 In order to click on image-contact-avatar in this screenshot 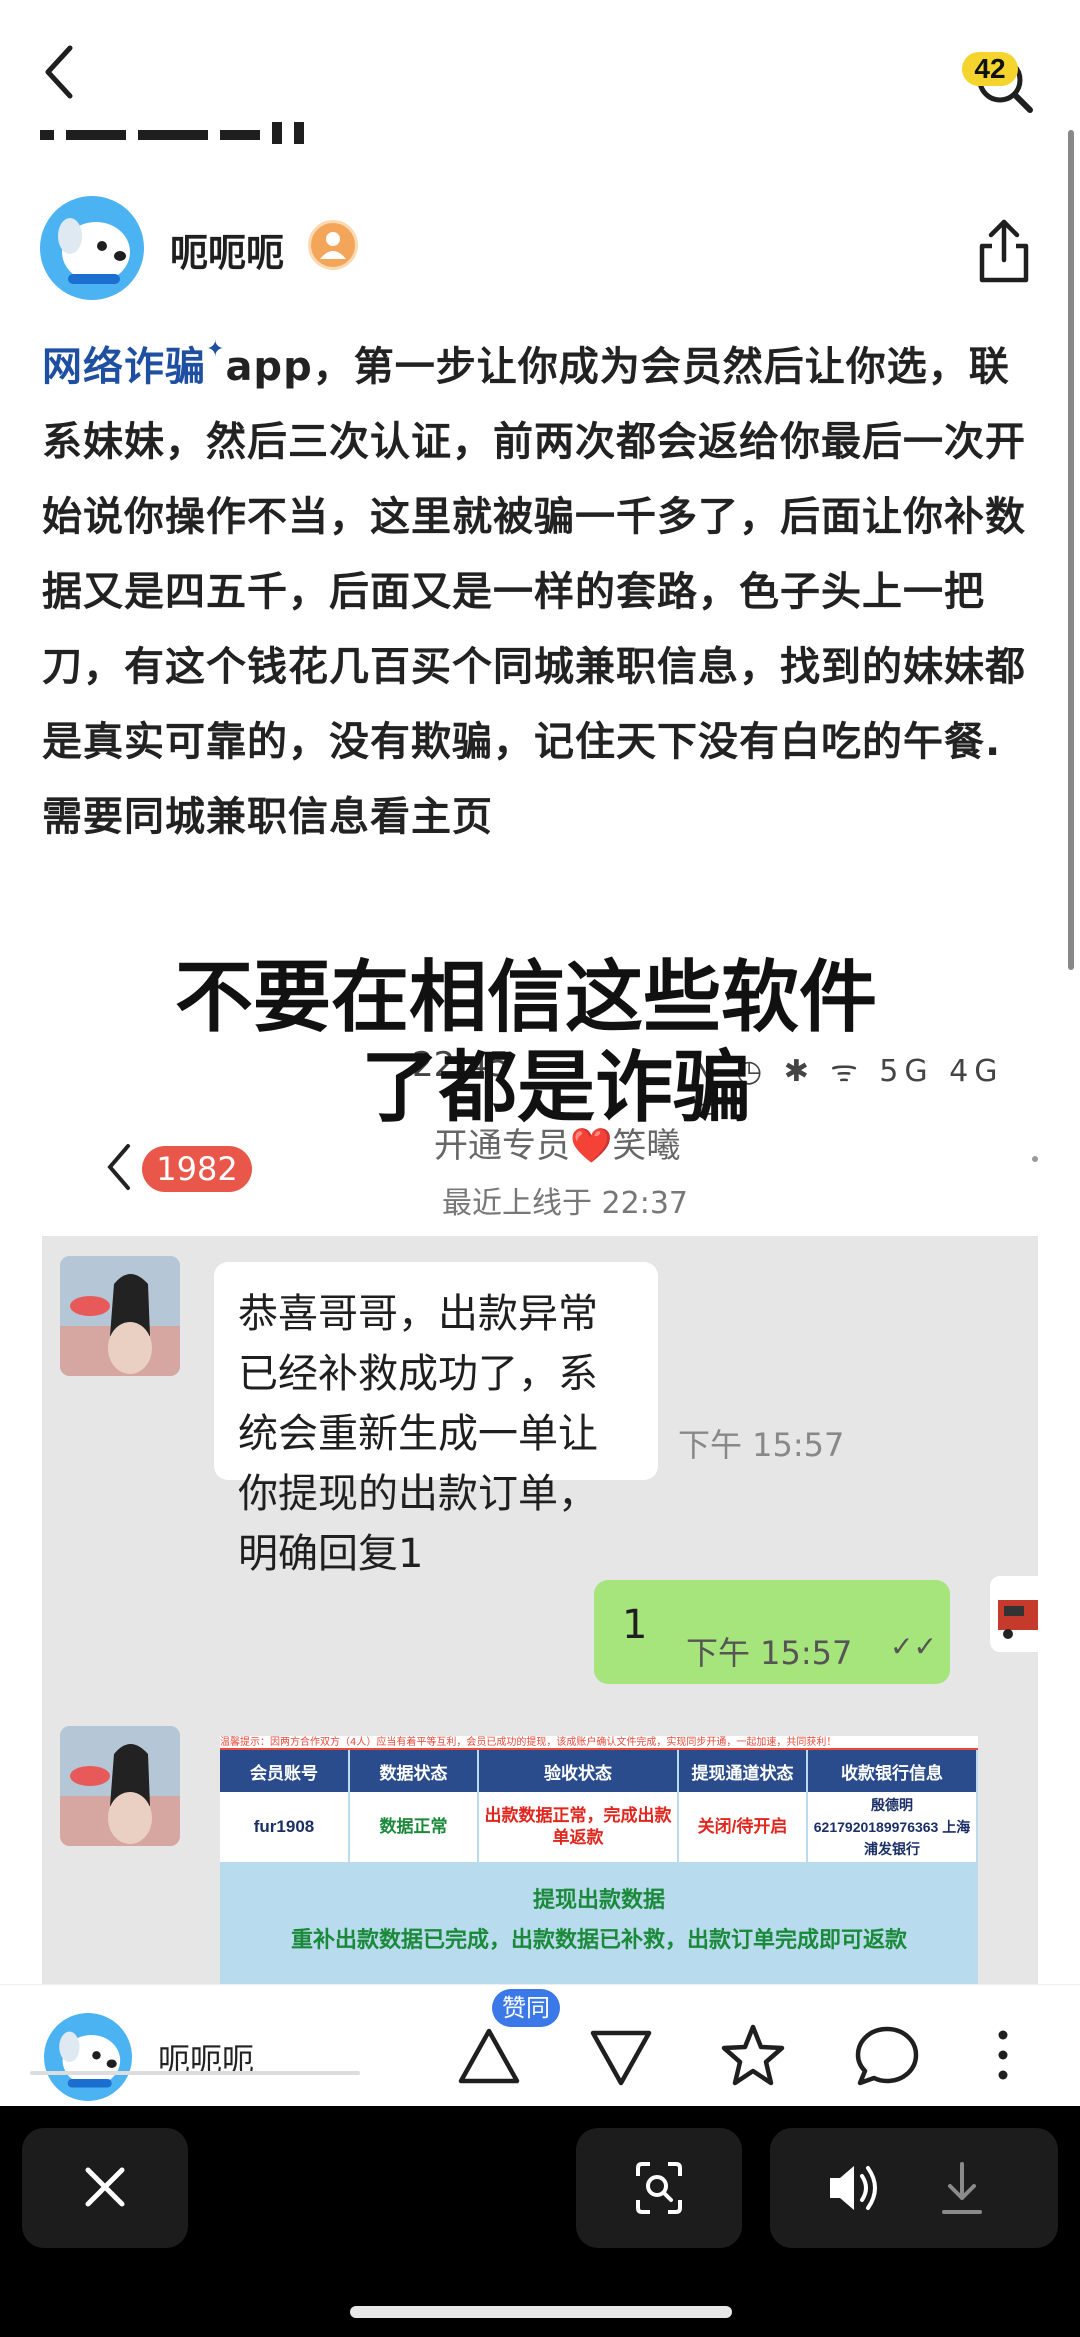, I will do `click(120, 1316)`.